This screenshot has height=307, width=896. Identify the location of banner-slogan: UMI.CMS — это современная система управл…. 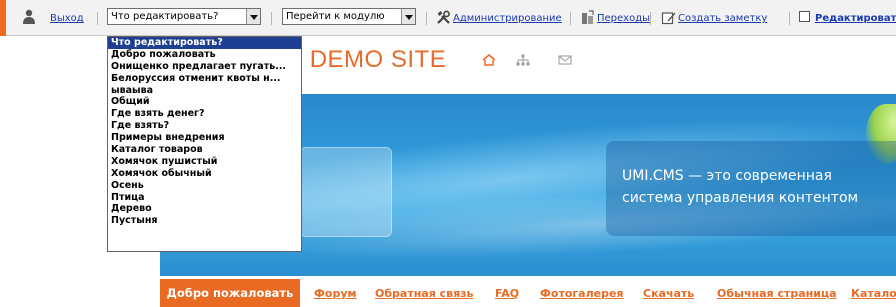
(740, 187).